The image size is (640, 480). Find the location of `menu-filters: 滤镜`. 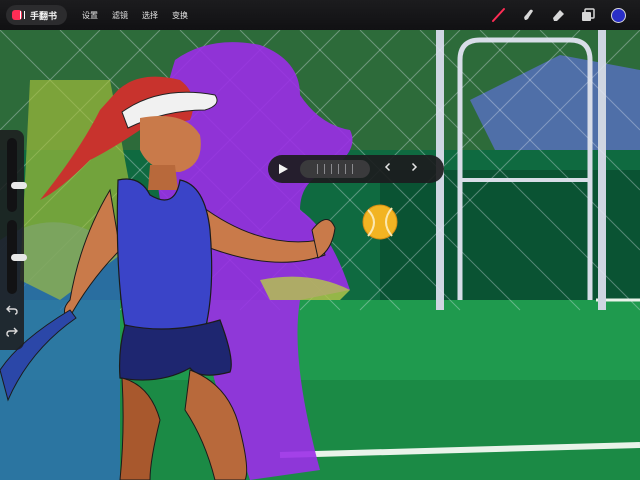

menu-filters: 滤镜 is located at coordinates (120, 15).